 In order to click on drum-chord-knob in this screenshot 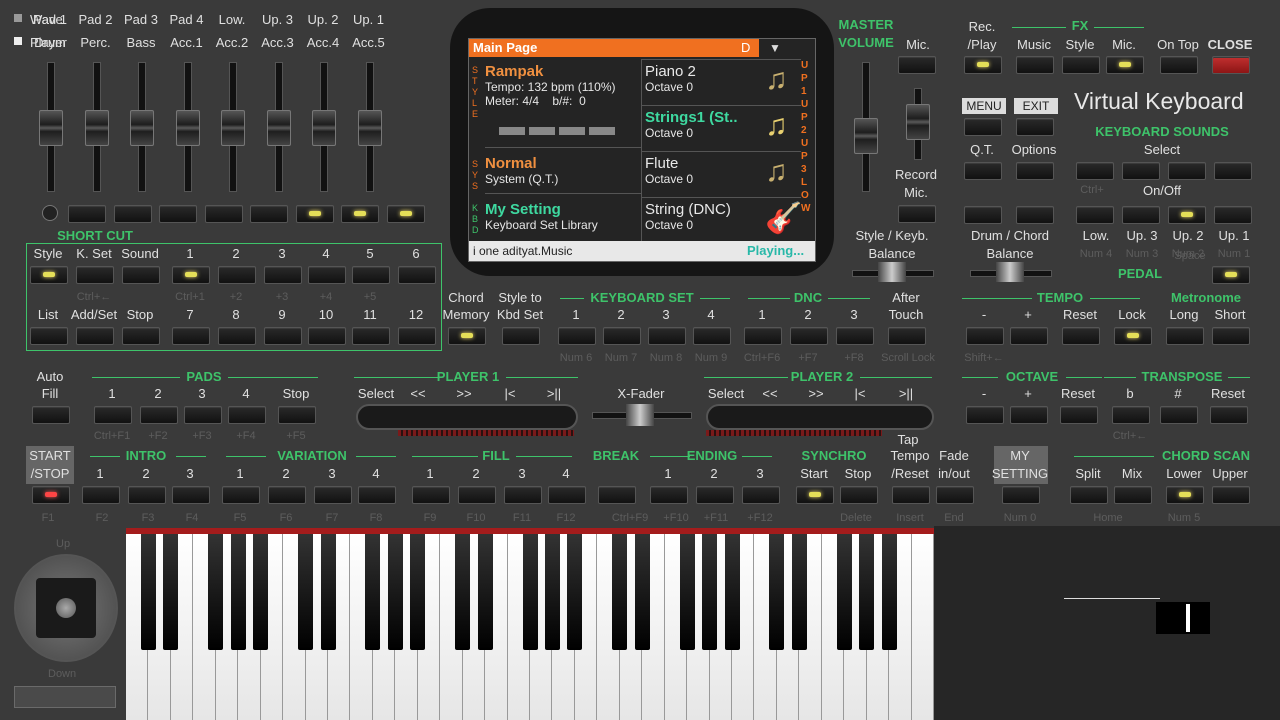, I will do `click(1010, 272)`.